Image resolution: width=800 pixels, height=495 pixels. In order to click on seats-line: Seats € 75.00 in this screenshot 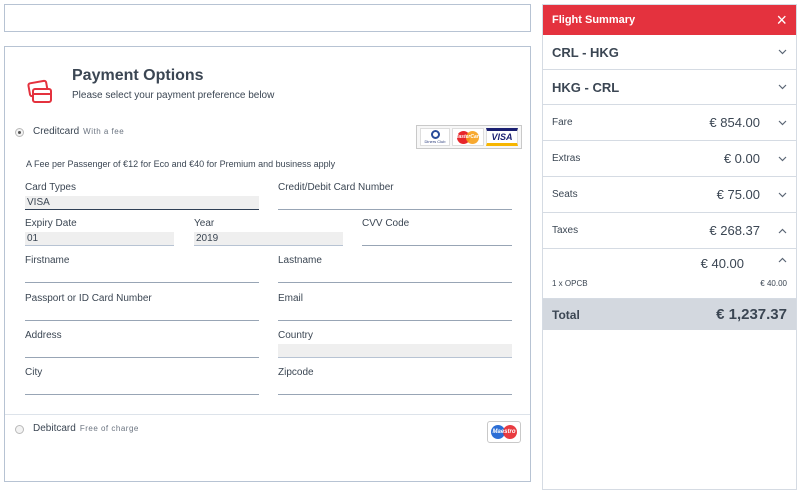, I will do `click(669, 195)`.